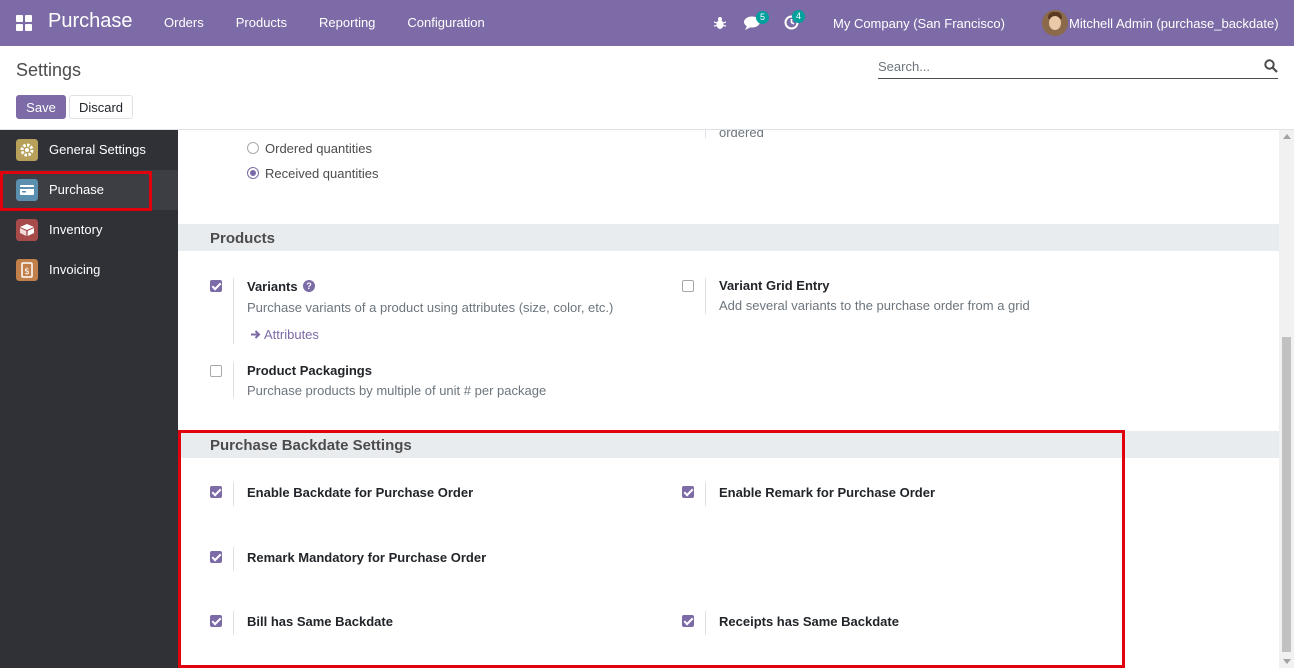  Describe the element at coordinates (90, 21) in the screenshot. I see `app-brand: Purchase` at that location.